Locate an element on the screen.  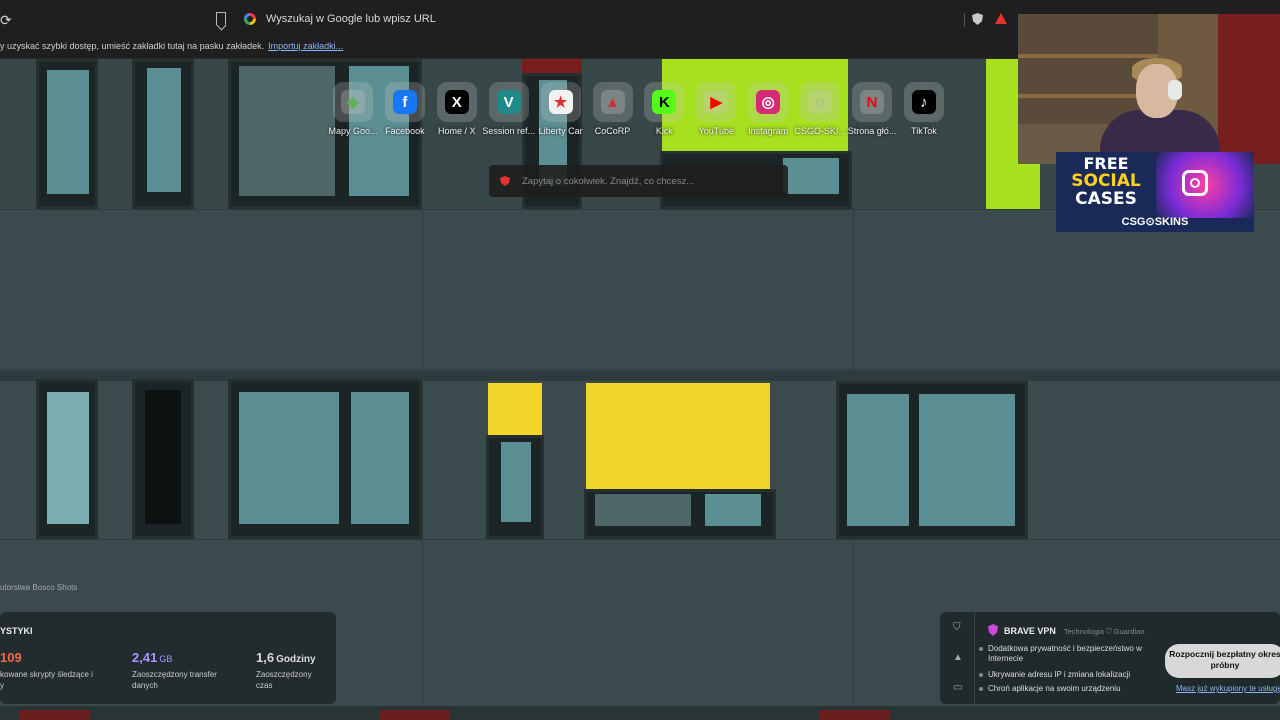
netflix-icon: N is located at coordinates (872, 102).